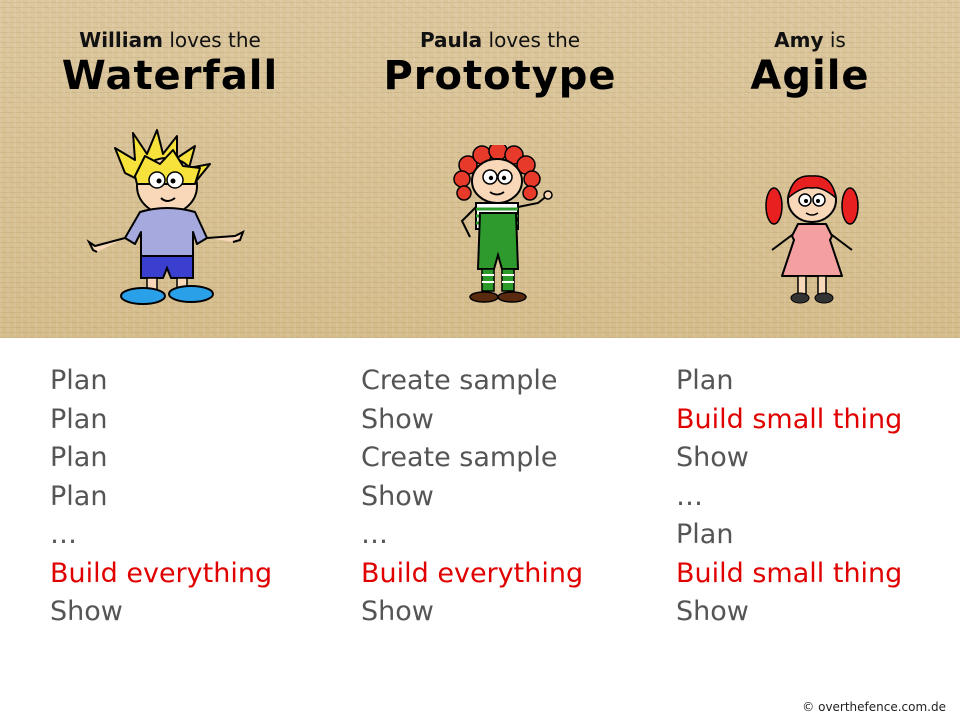 Image resolution: width=960 pixels, height=720 pixels. I want to click on method-title: Waterfall, so click(170, 76).